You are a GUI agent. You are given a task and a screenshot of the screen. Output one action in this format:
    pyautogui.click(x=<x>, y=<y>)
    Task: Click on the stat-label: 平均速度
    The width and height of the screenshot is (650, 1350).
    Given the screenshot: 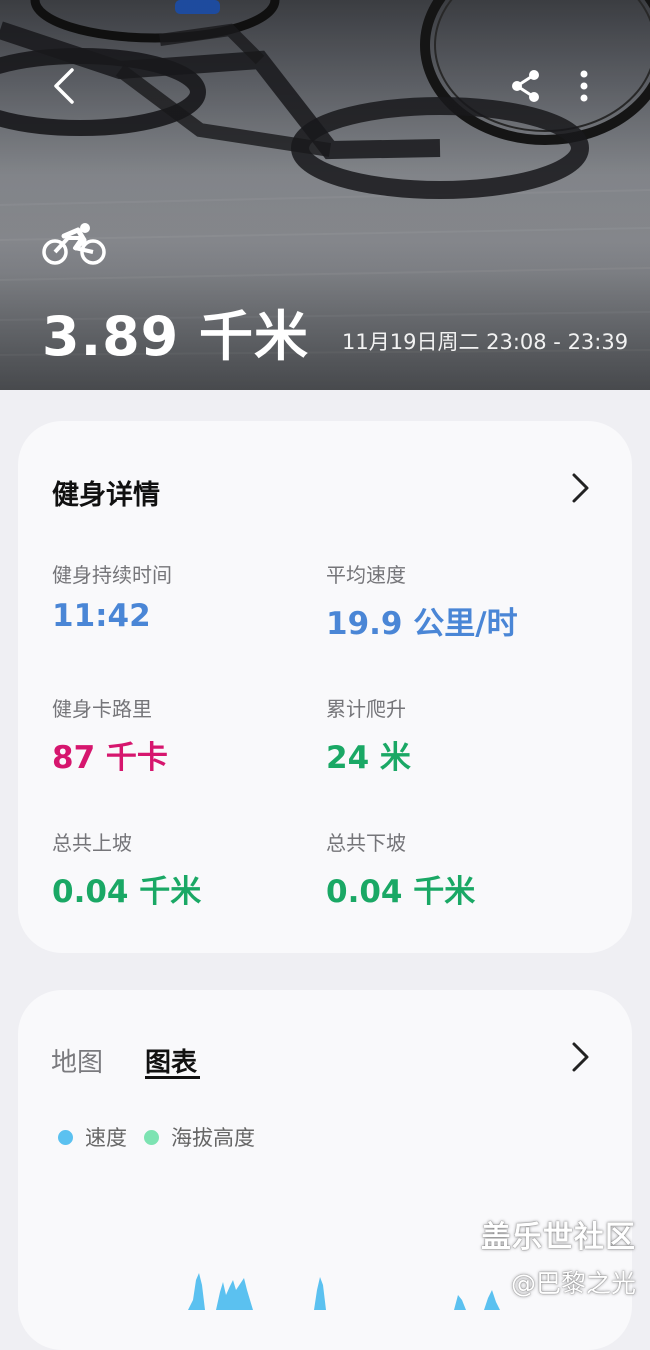 What is the action you would take?
    pyautogui.click(x=366, y=575)
    